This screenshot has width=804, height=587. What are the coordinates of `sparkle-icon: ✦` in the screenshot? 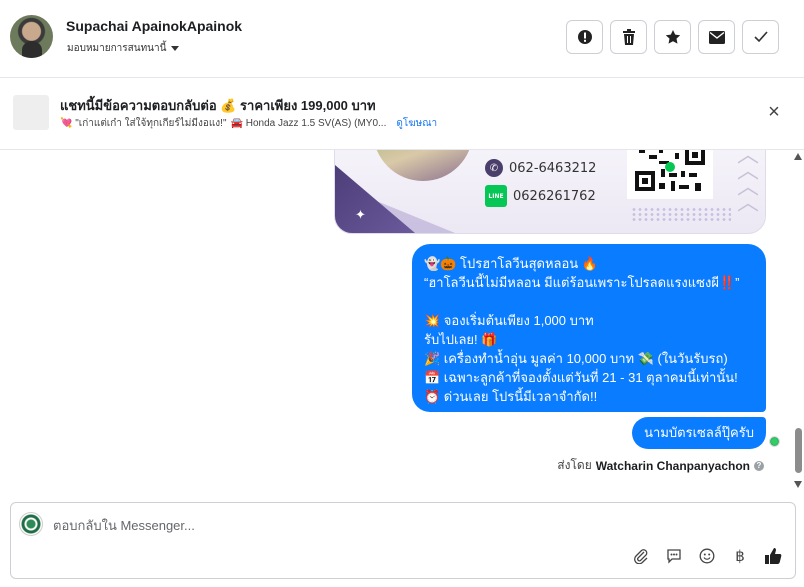 It's located at (360, 214).